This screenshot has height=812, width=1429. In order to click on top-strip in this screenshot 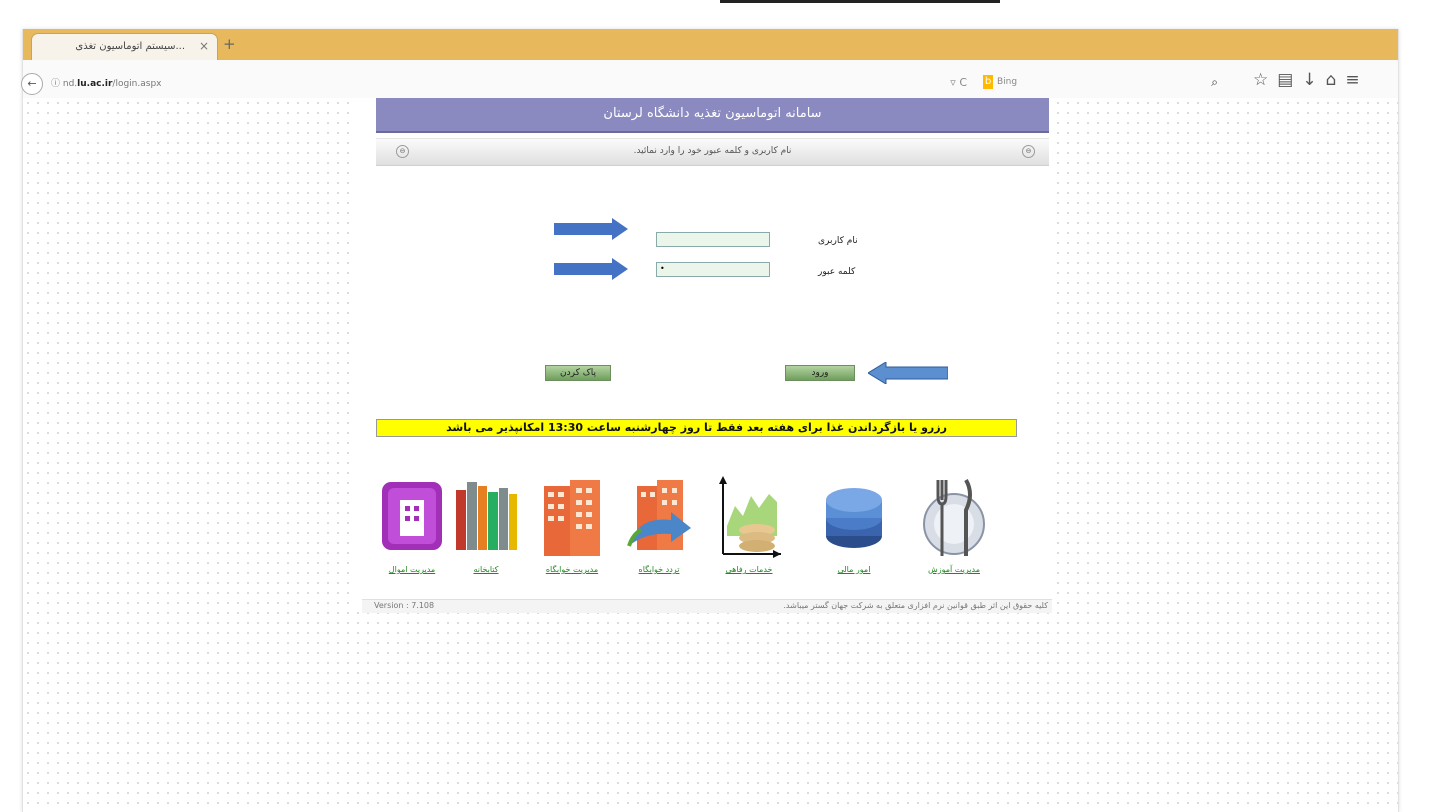, I will do `click(714, 9)`.